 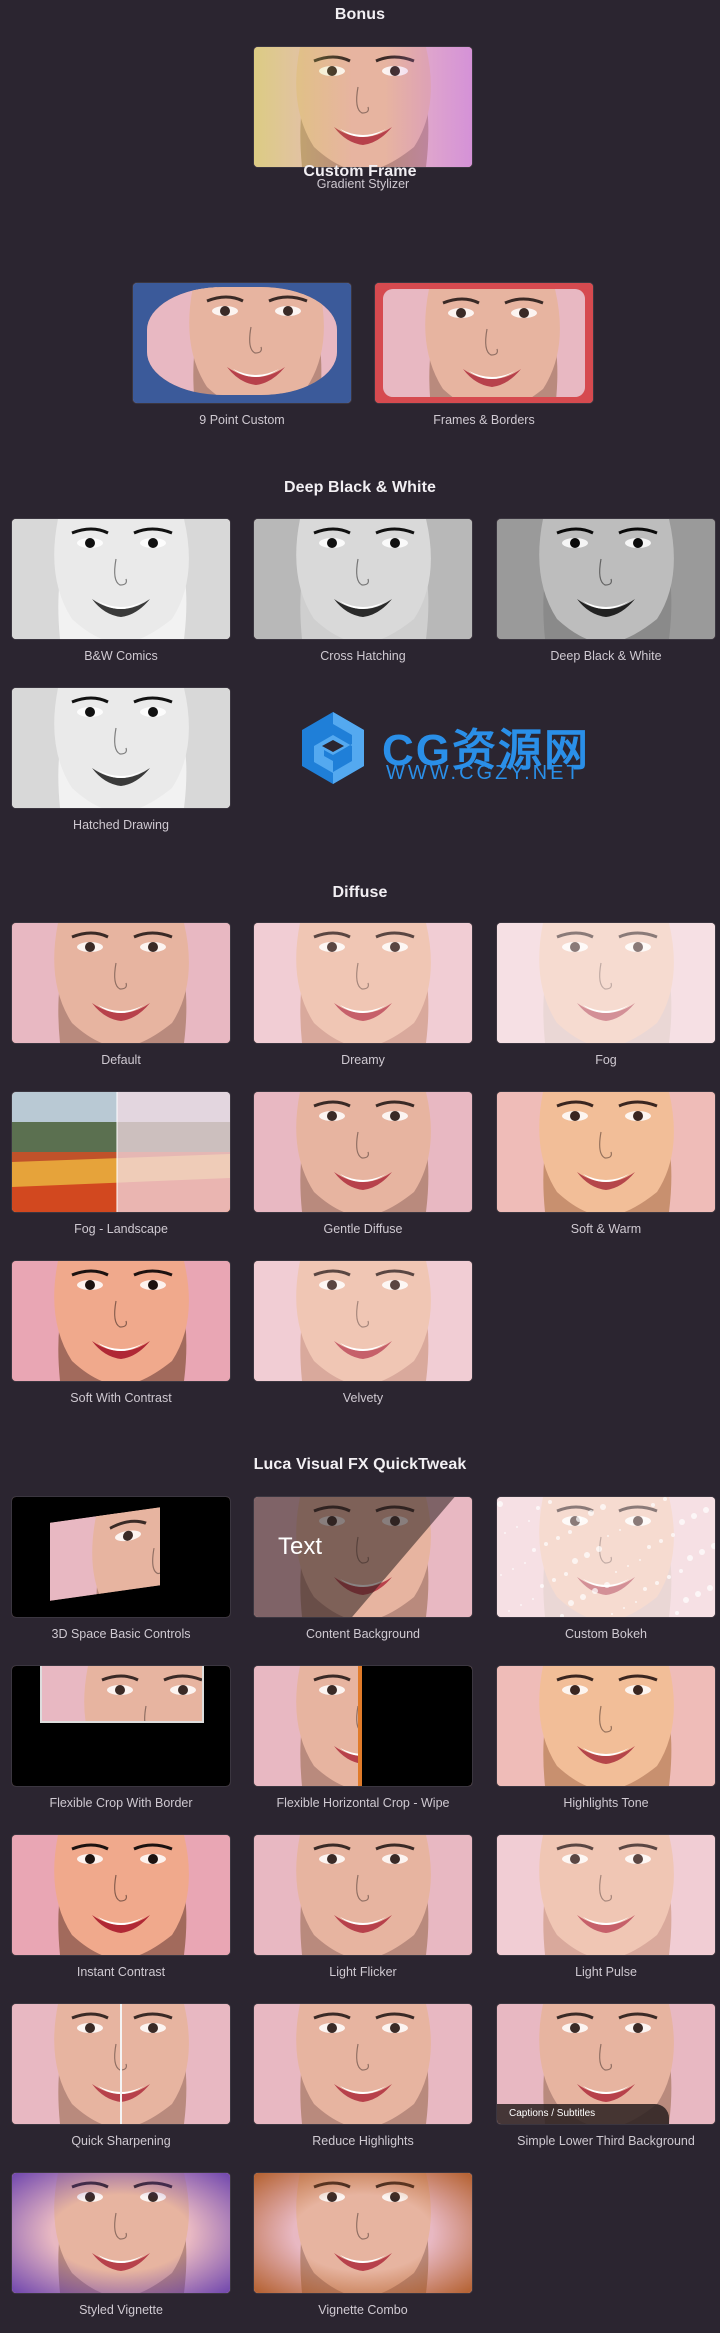 What do you see at coordinates (363, 1398) in the screenshot?
I see `effect-label: Velvety` at bounding box center [363, 1398].